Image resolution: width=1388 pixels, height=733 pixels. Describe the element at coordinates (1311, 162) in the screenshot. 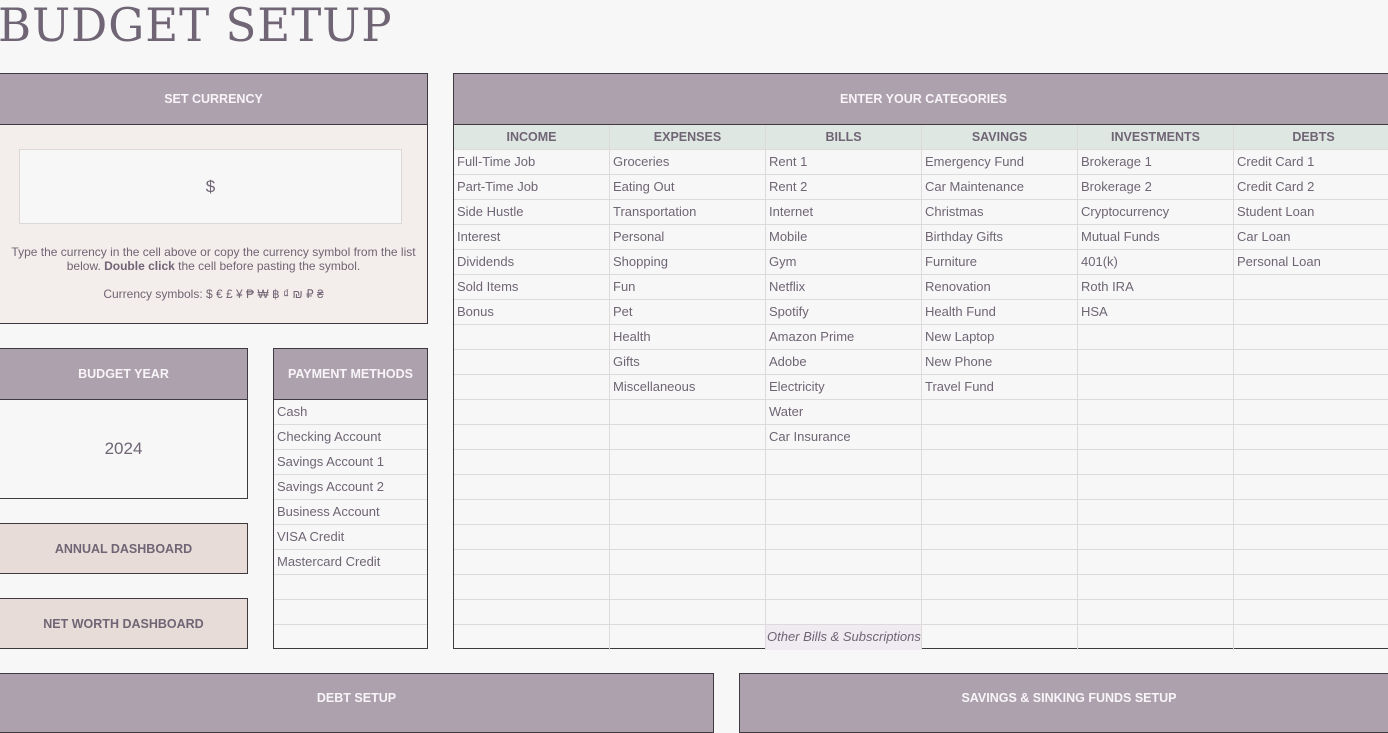

I see `category-cell-debts: Credit Card 1` at that location.